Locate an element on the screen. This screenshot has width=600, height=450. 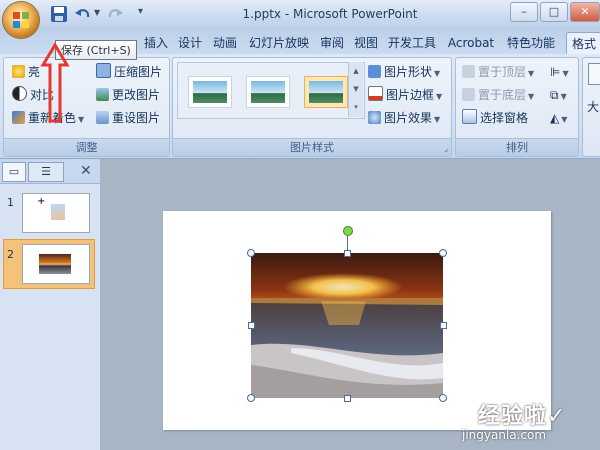
change-picture-icon is located at coordinates (102, 94).